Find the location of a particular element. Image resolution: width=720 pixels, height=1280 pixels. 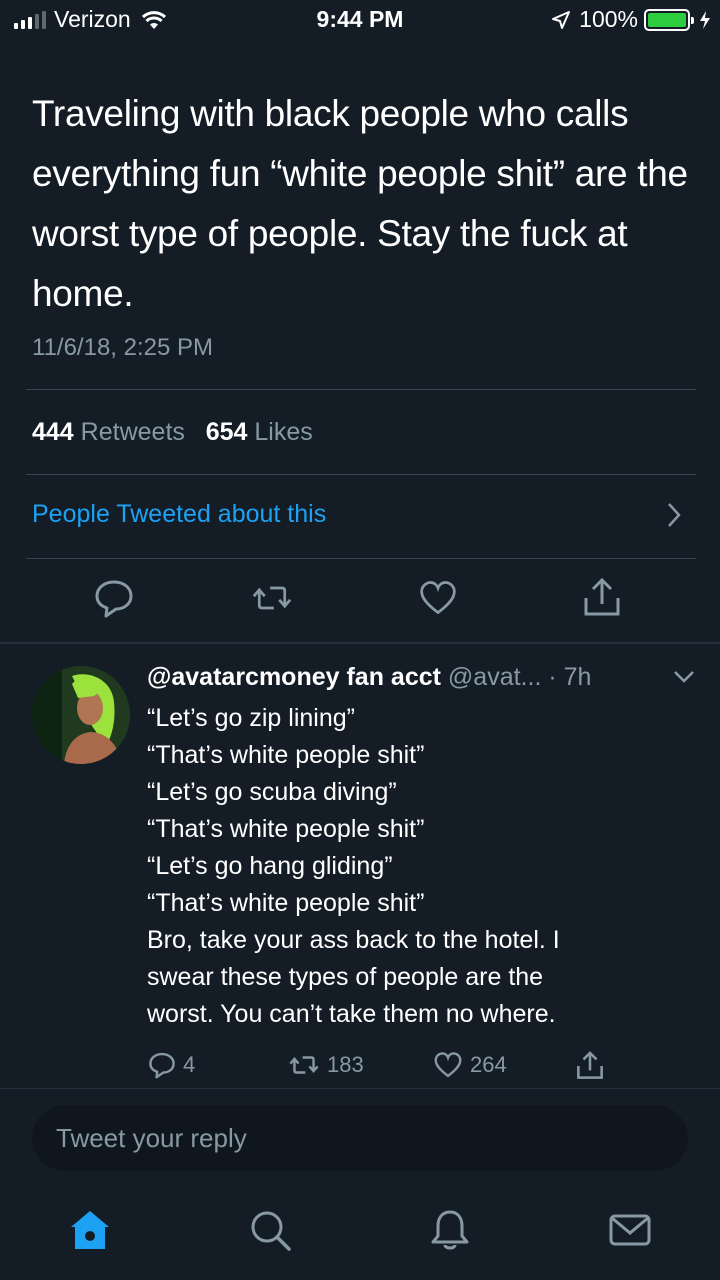

reply-retweet-button: 183 is located at coordinates (325, 1065).